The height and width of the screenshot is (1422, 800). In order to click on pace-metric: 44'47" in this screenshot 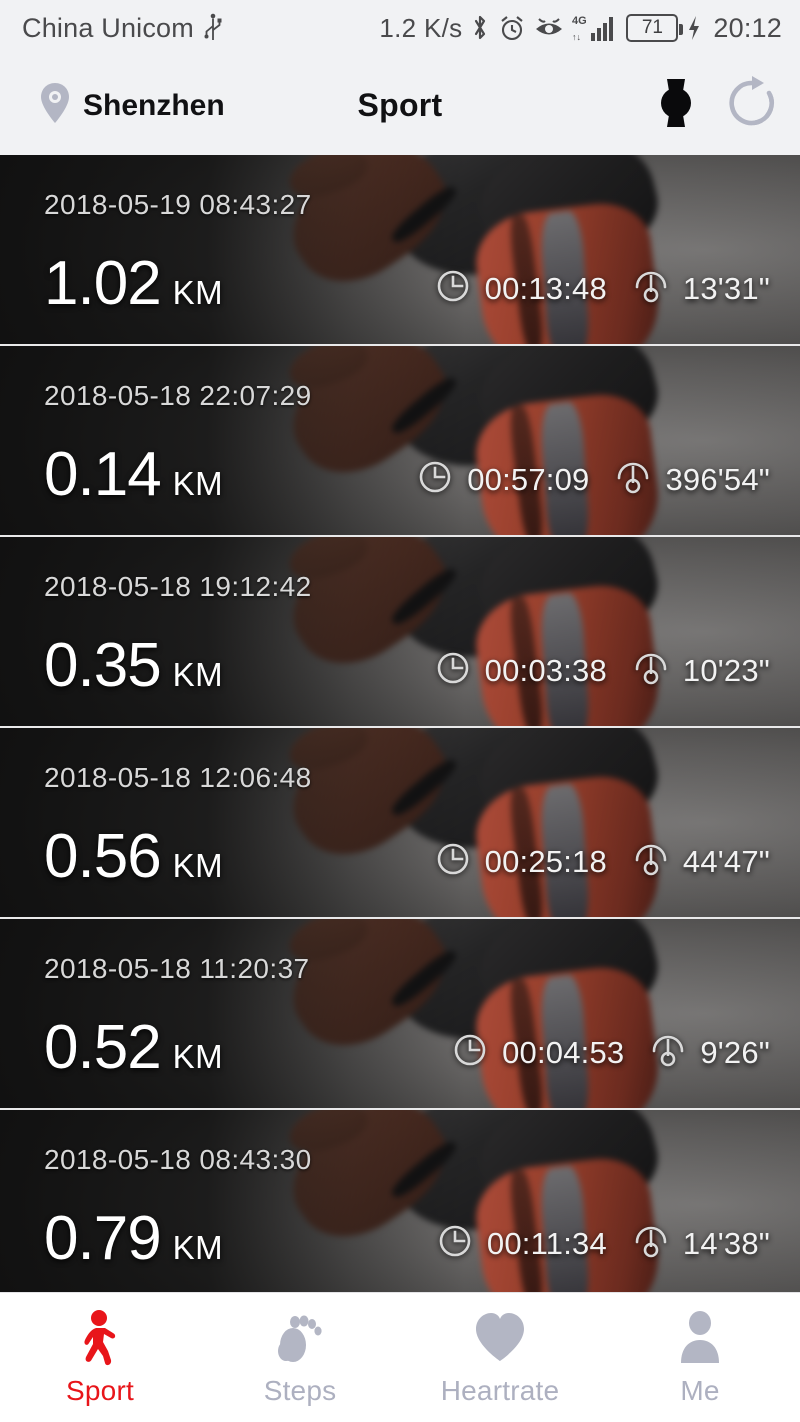, I will do `click(701, 861)`.